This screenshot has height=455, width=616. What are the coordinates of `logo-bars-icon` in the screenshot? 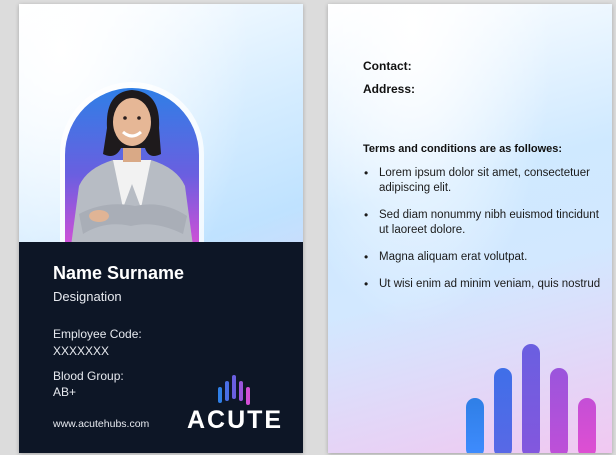 It's located at (234, 390).